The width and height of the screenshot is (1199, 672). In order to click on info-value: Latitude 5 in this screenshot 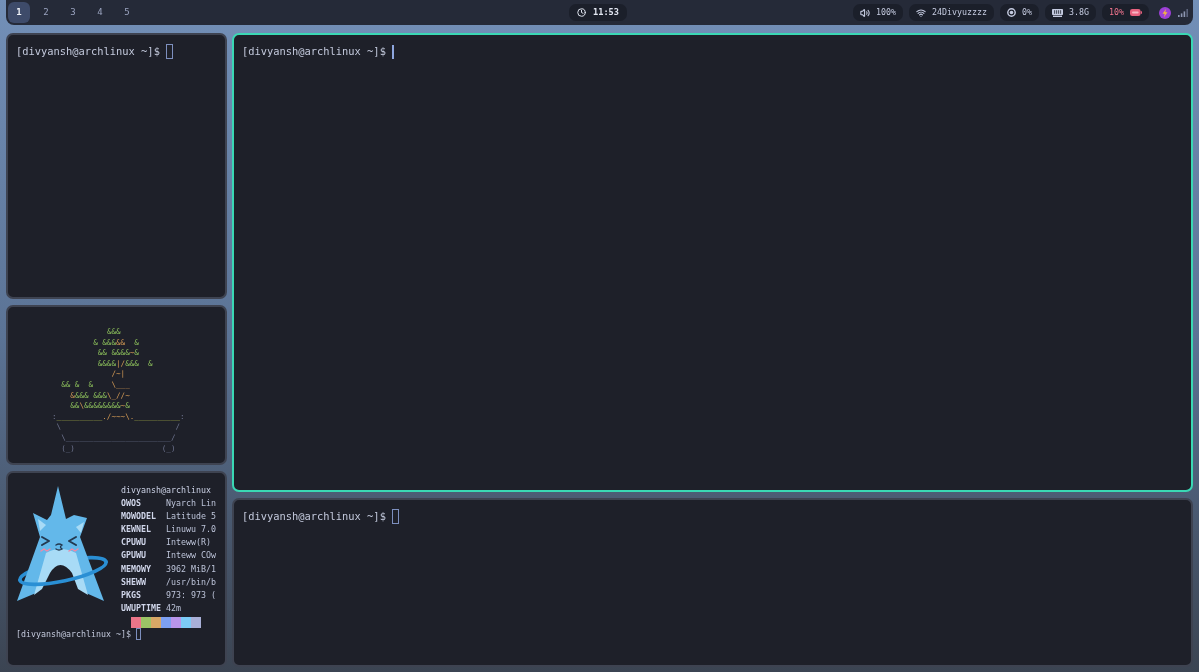, I will do `click(191, 517)`.